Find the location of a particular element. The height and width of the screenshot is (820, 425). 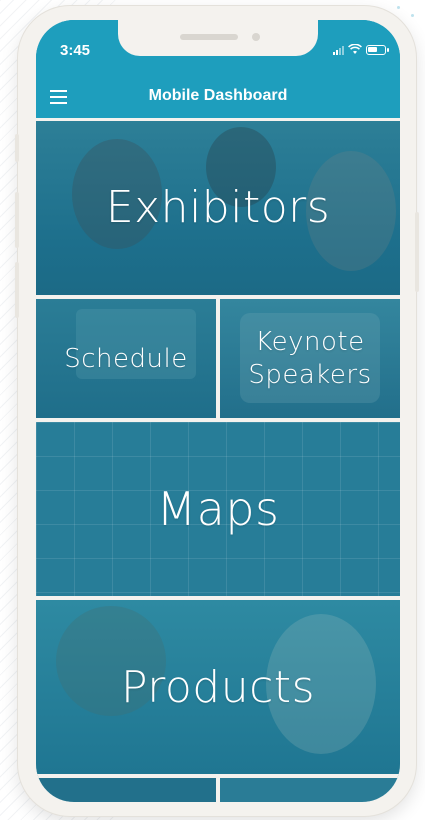

volume-down-button is located at coordinates (17, 290).